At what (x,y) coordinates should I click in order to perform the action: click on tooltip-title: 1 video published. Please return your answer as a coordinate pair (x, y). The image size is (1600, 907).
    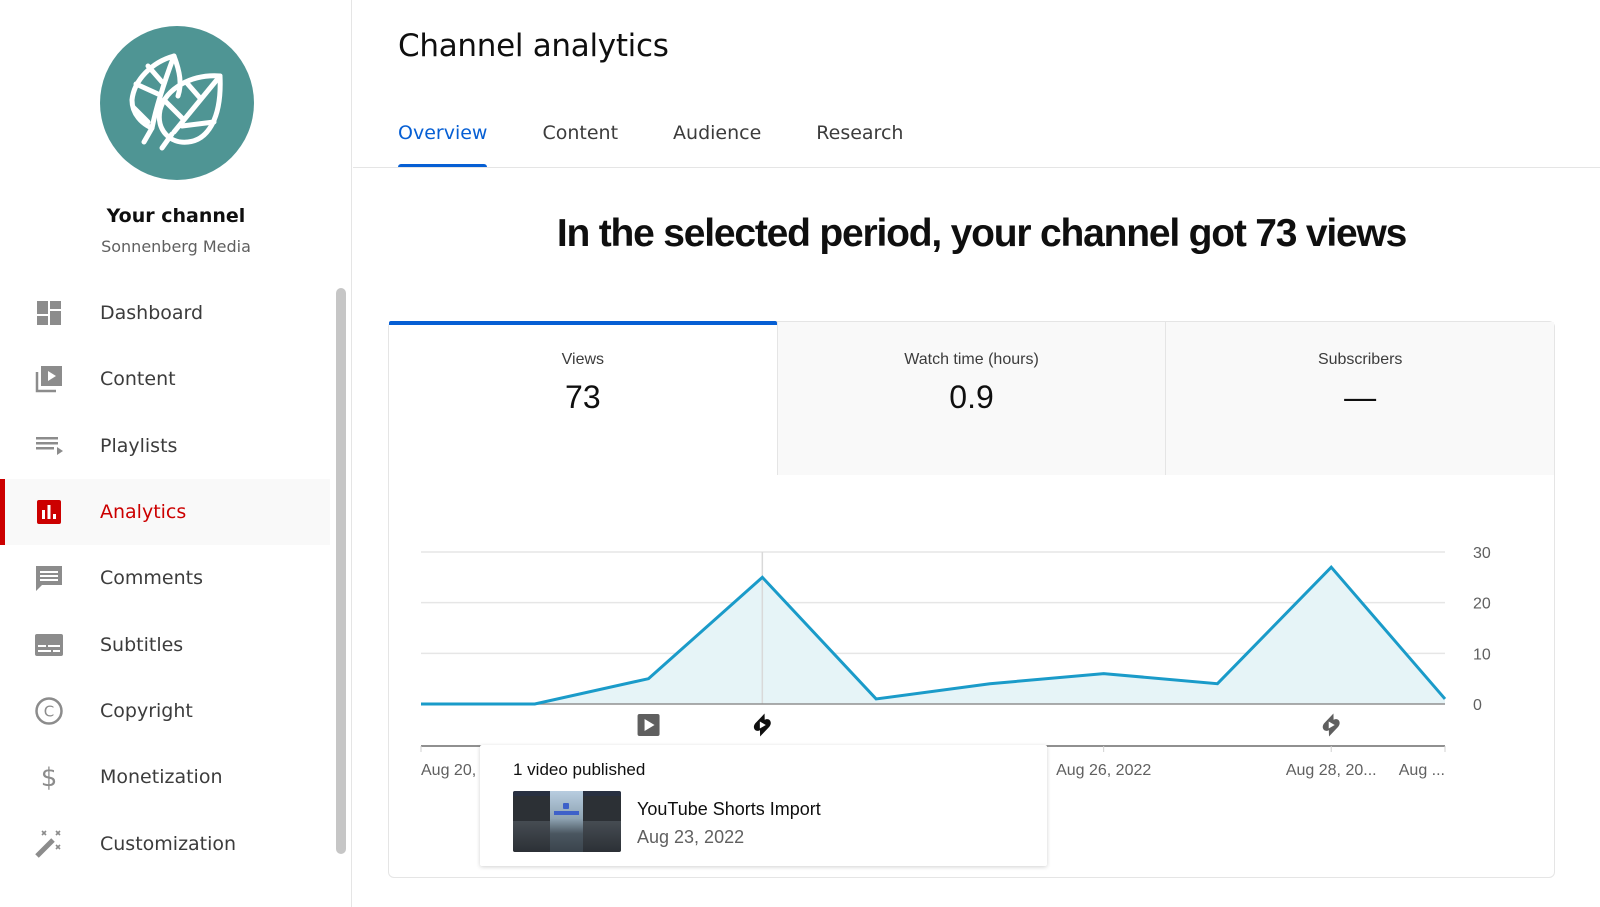
    Looking at the image, I should click on (579, 769).